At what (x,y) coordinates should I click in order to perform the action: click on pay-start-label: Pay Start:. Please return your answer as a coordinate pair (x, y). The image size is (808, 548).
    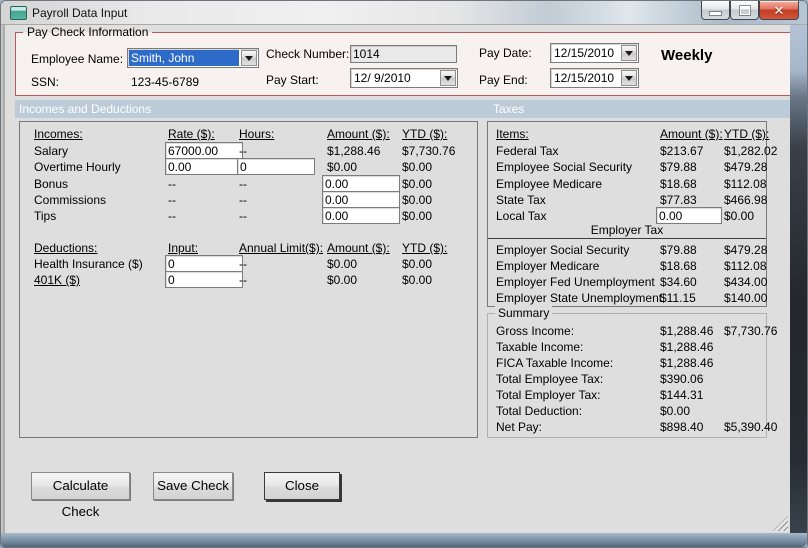
    Looking at the image, I should click on (292, 80).